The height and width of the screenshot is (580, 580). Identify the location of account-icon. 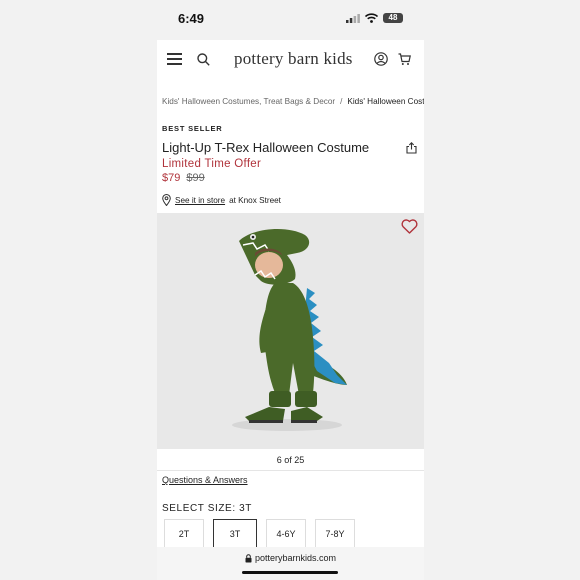
(381, 59).